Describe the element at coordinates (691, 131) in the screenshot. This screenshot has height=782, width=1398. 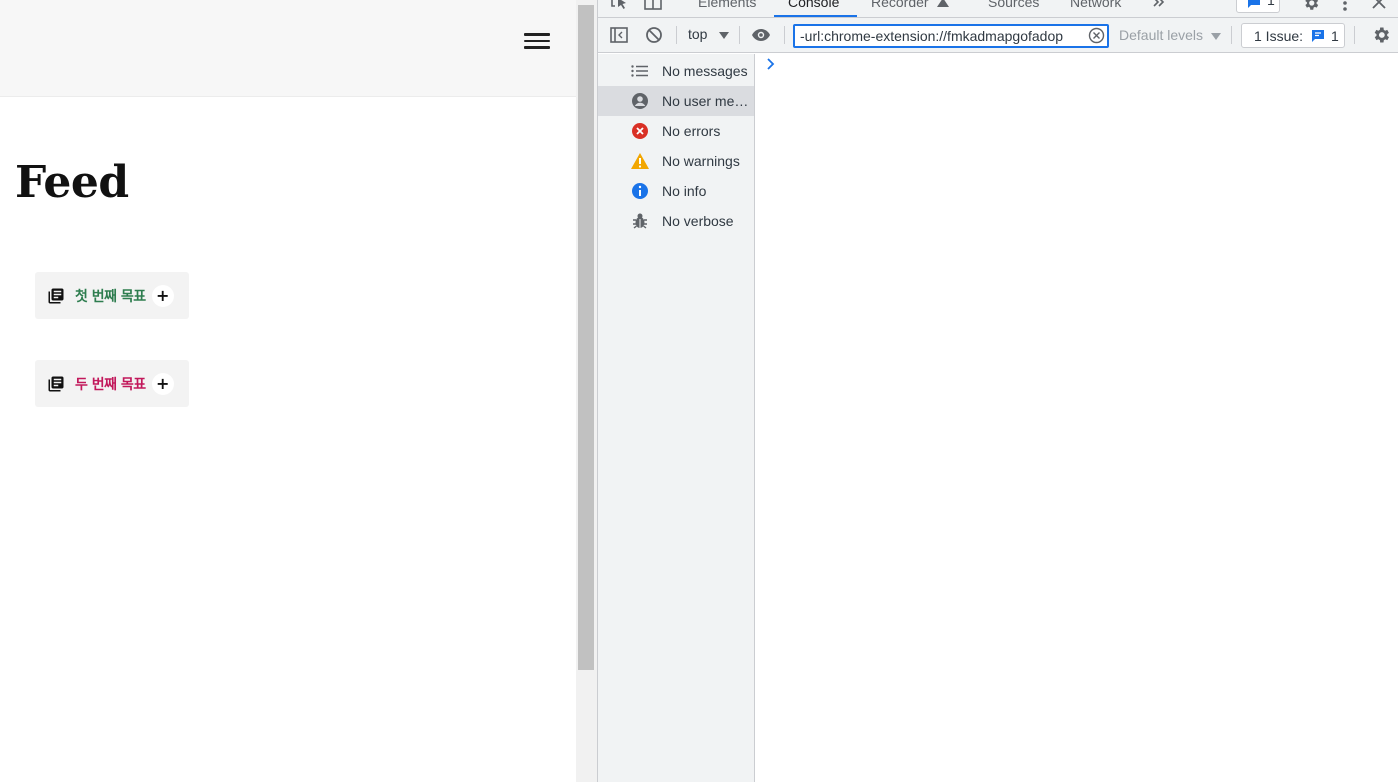
I see `sidebar-item-label: No errors` at that location.